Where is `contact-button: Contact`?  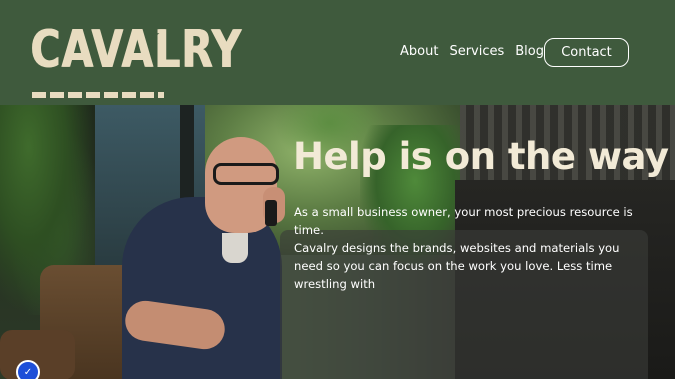
contact-button: Contact is located at coordinates (586, 52).